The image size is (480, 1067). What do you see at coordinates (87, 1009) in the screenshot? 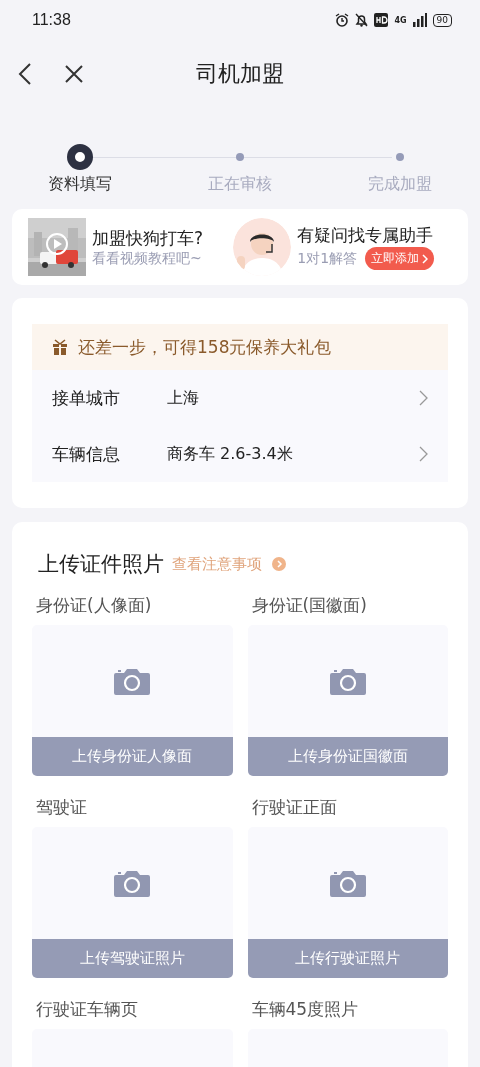
I see `upload-label: 行驶证车辆页` at bounding box center [87, 1009].